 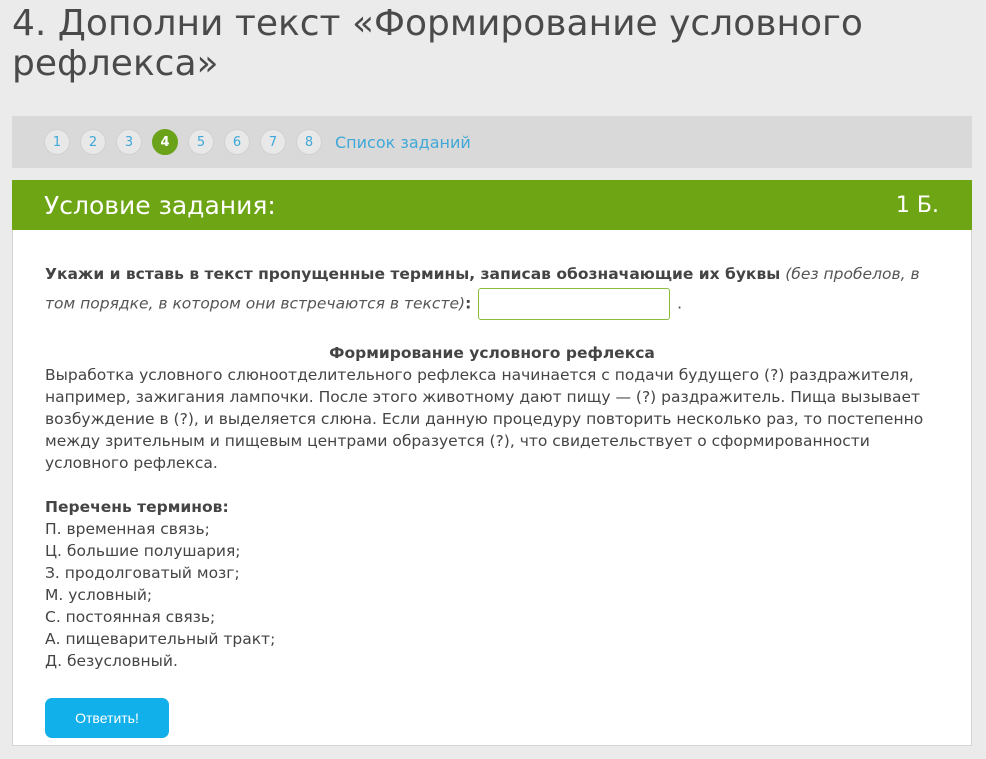 I want to click on task-nav-4-current: 4, so click(x=165, y=142).